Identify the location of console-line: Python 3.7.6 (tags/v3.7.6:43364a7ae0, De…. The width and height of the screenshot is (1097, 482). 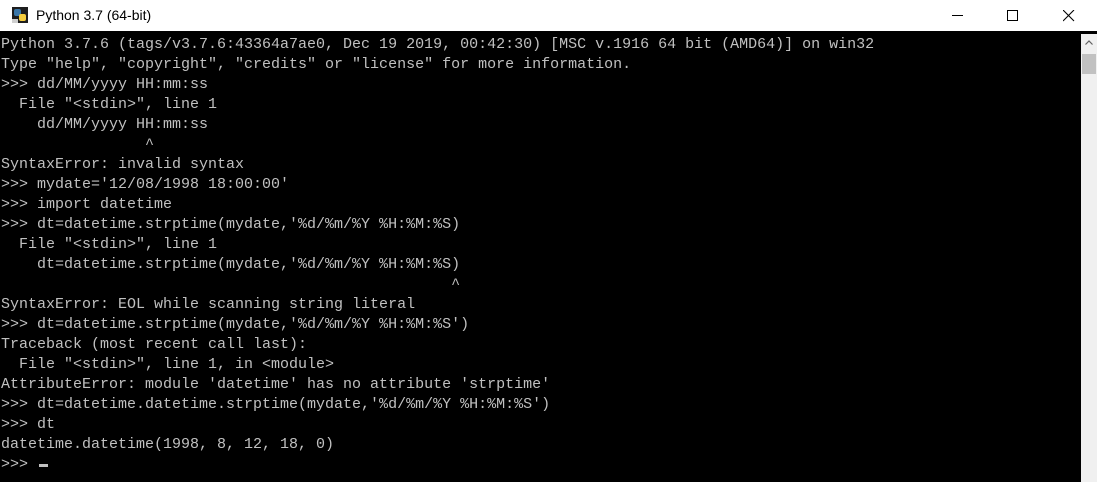
(438, 44).